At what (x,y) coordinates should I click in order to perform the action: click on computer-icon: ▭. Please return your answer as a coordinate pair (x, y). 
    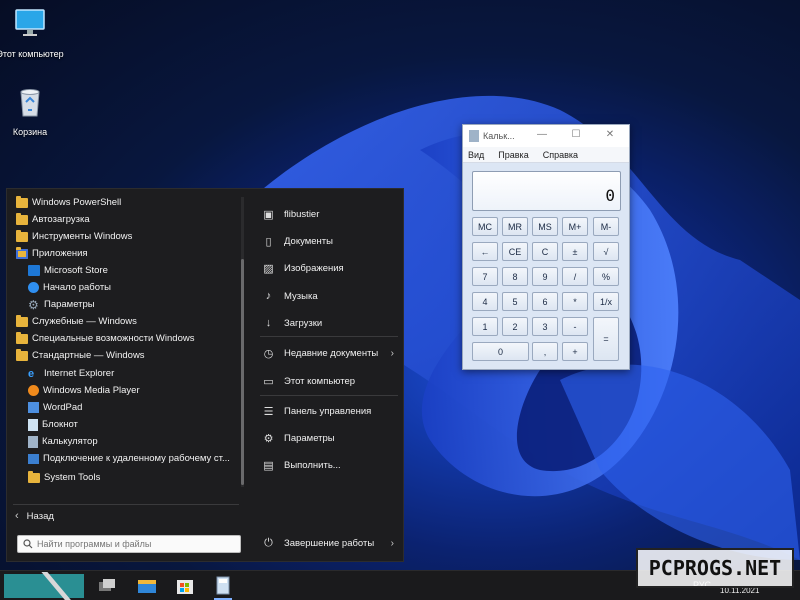
    Looking at the image, I should click on (268, 381).